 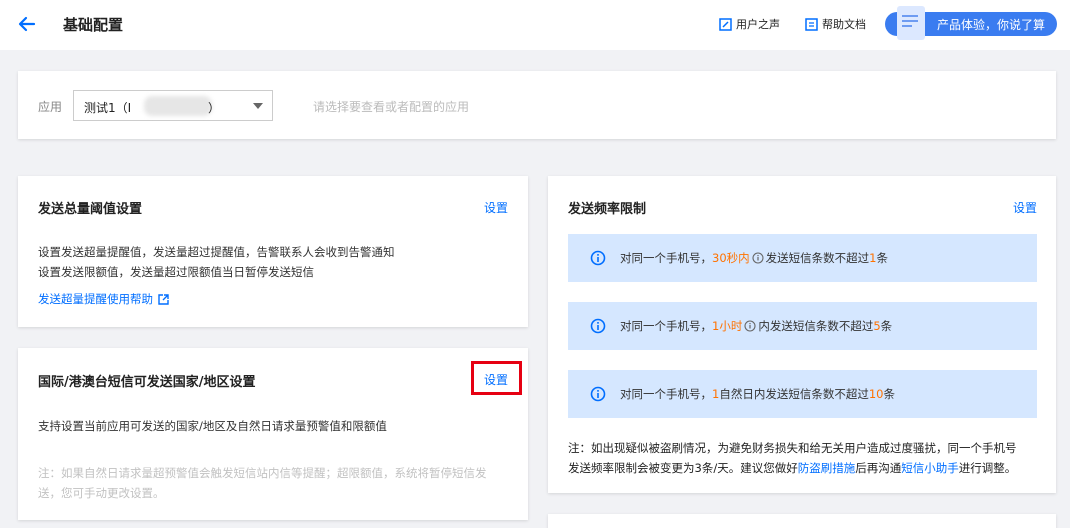 I want to click on rate-rule: 对同一个手机号， 1小时 内发送短信条数不超过 5 条, so click(x=802, y=326).